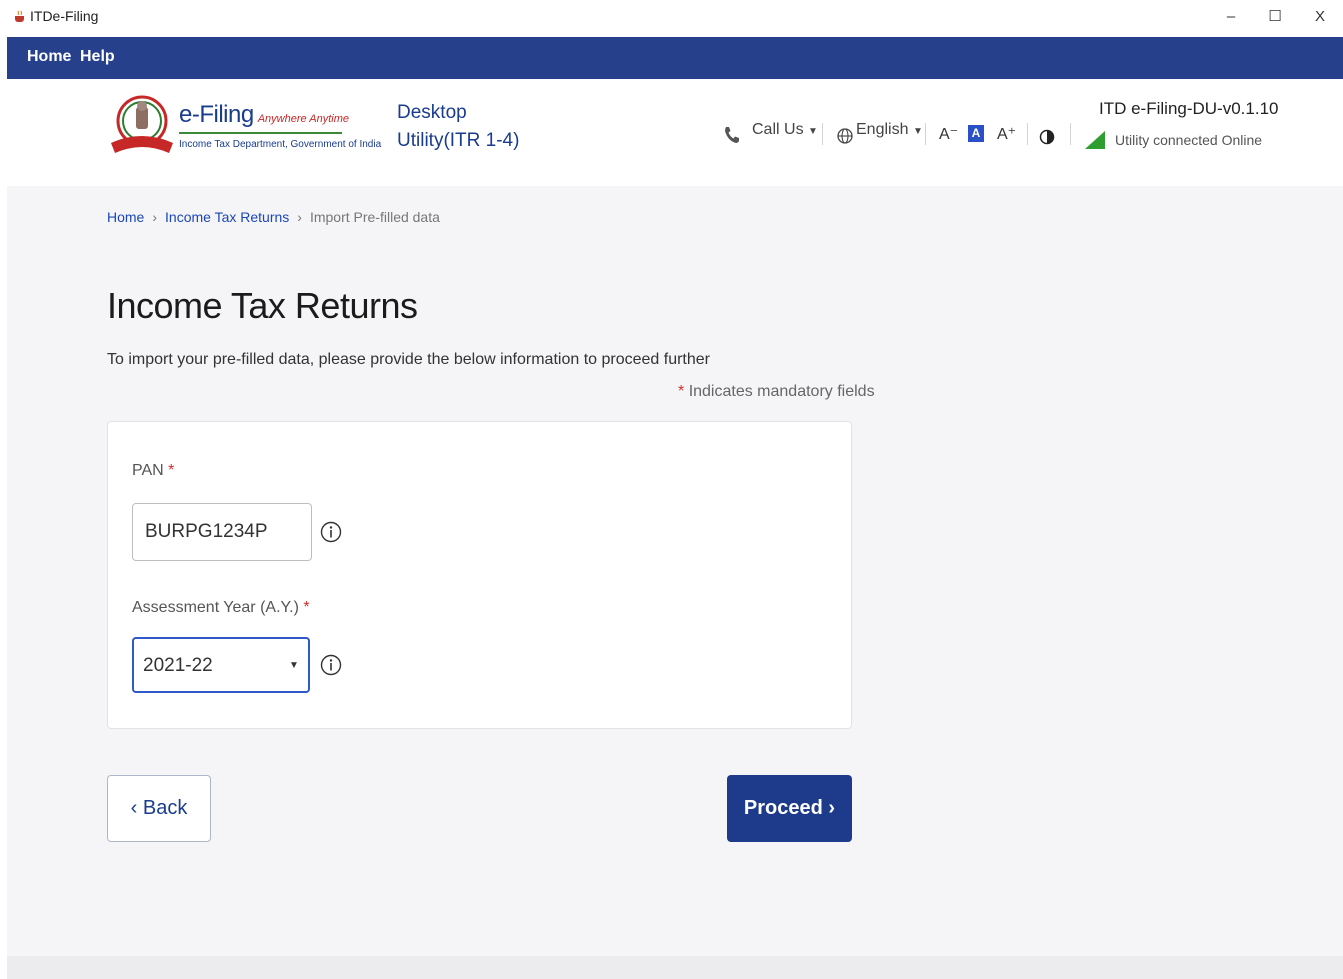 The height and width of the screenshot is (979, 1343). What do you see at coordinates (227, 217) in the screenshot?
I see `breadcrumb-income-tax-returns: Income Tax Returns` at bounding box center [227, 217].